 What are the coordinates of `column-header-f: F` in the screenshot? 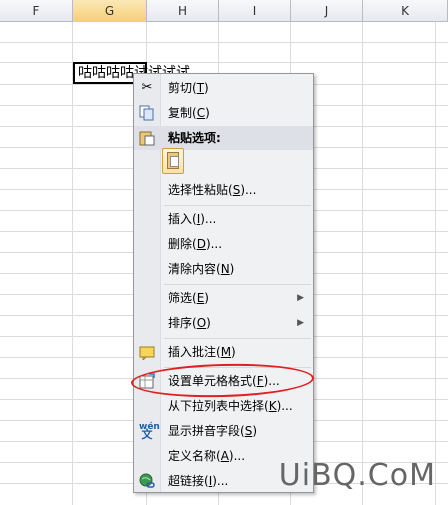 It's located at (36, 11).